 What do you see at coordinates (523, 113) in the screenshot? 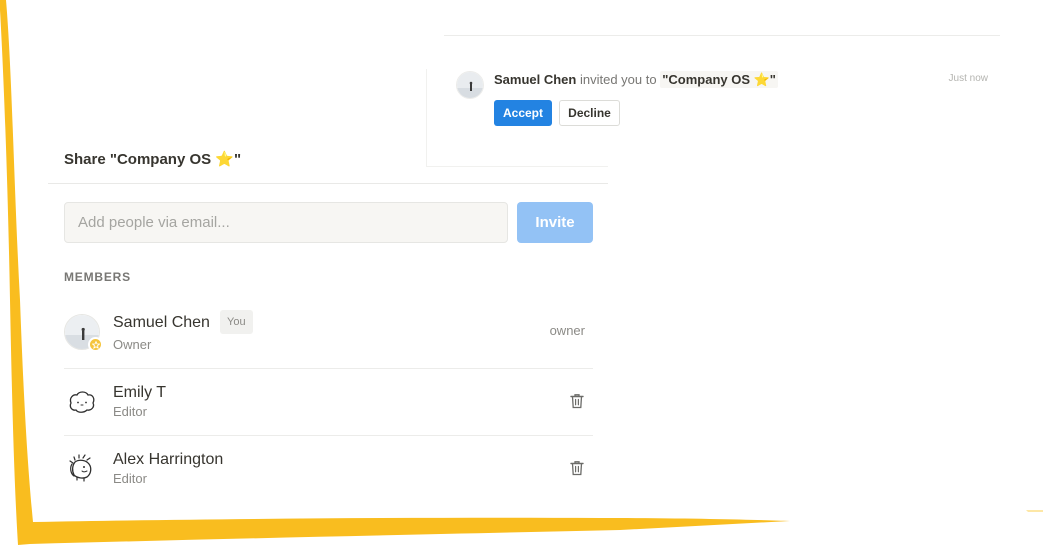
I see `accept-button: Accept` at bounding box center [523, 113].